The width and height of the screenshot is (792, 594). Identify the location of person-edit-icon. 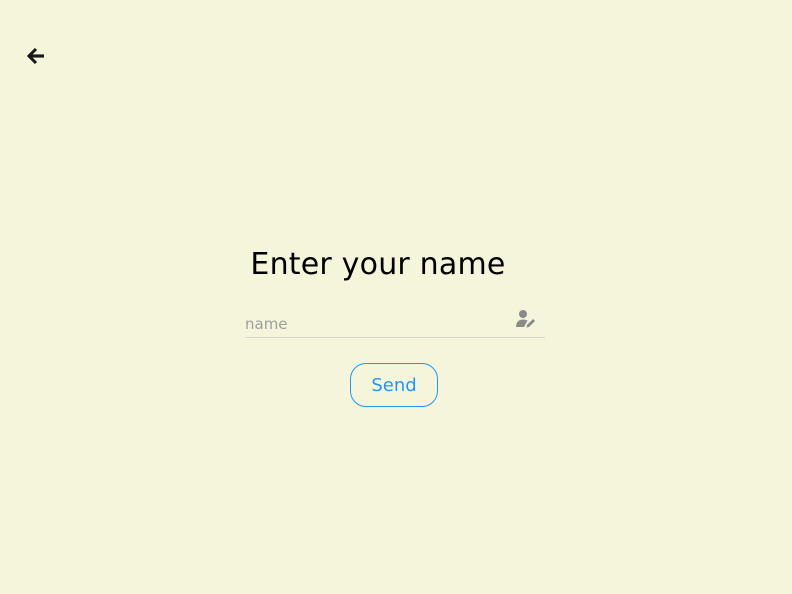
(526, 319).